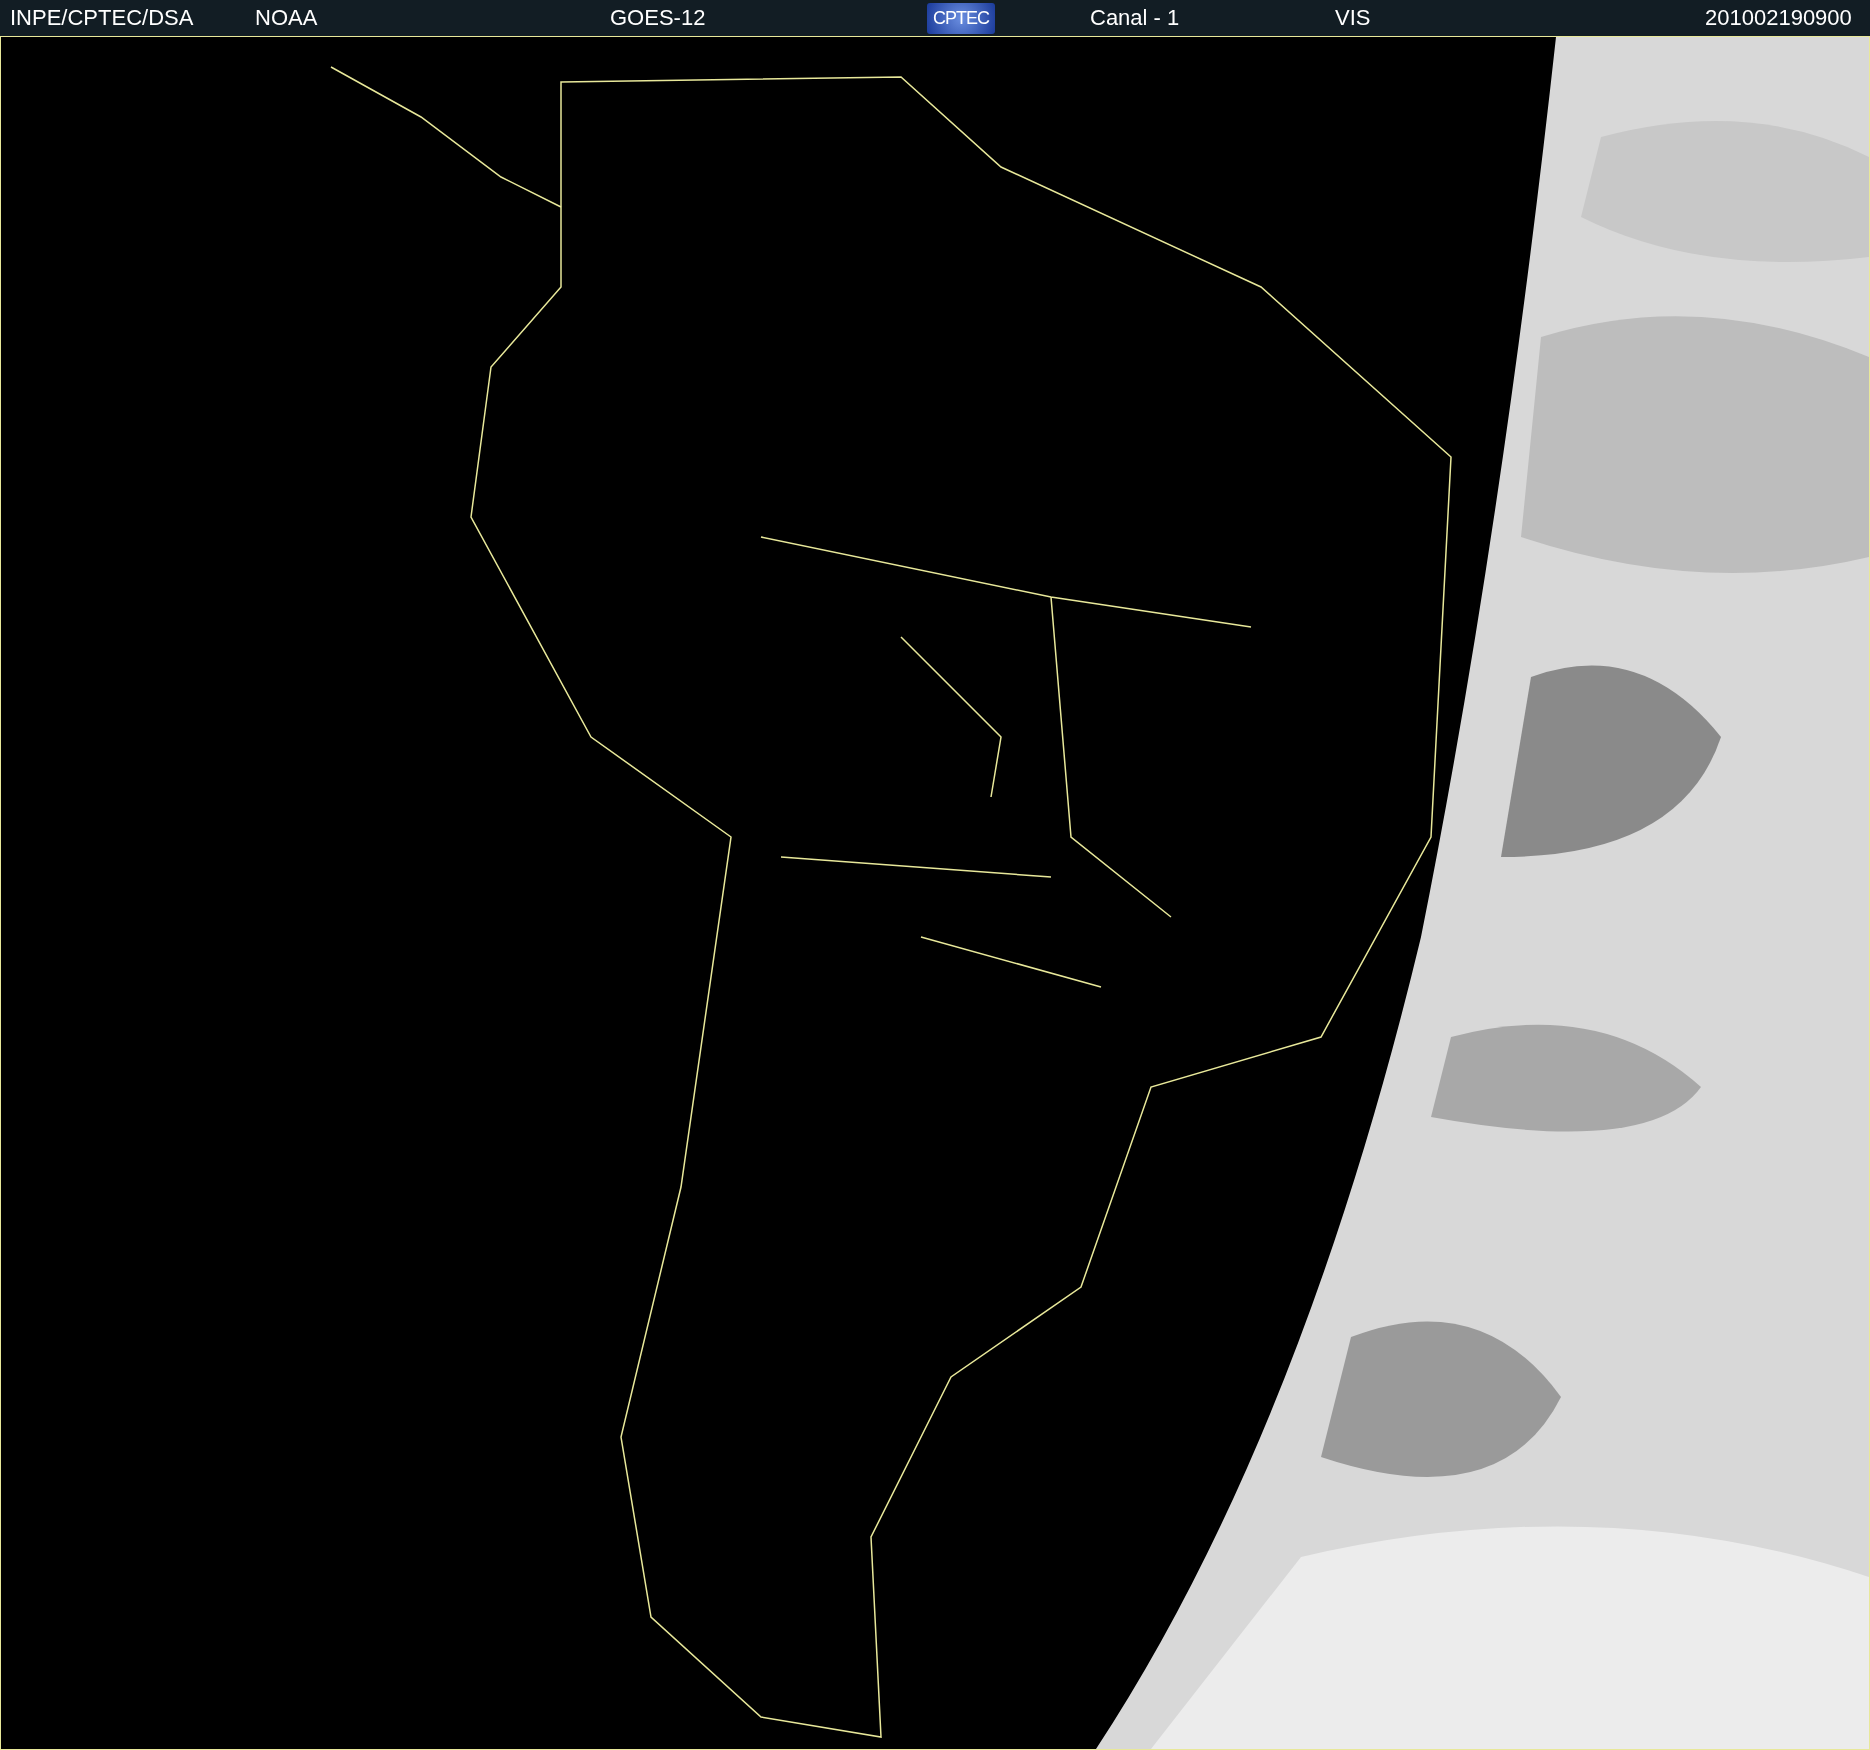  What do you see at coordinates (1135, 18) in the screenshot?
I see `header-label: Canal - 1` at bounding box center [1135, 18].